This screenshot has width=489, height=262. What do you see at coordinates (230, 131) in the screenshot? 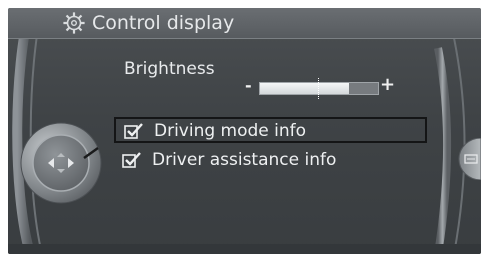
I see `option-label: Driving mode info` at bounding box center [230, 131].